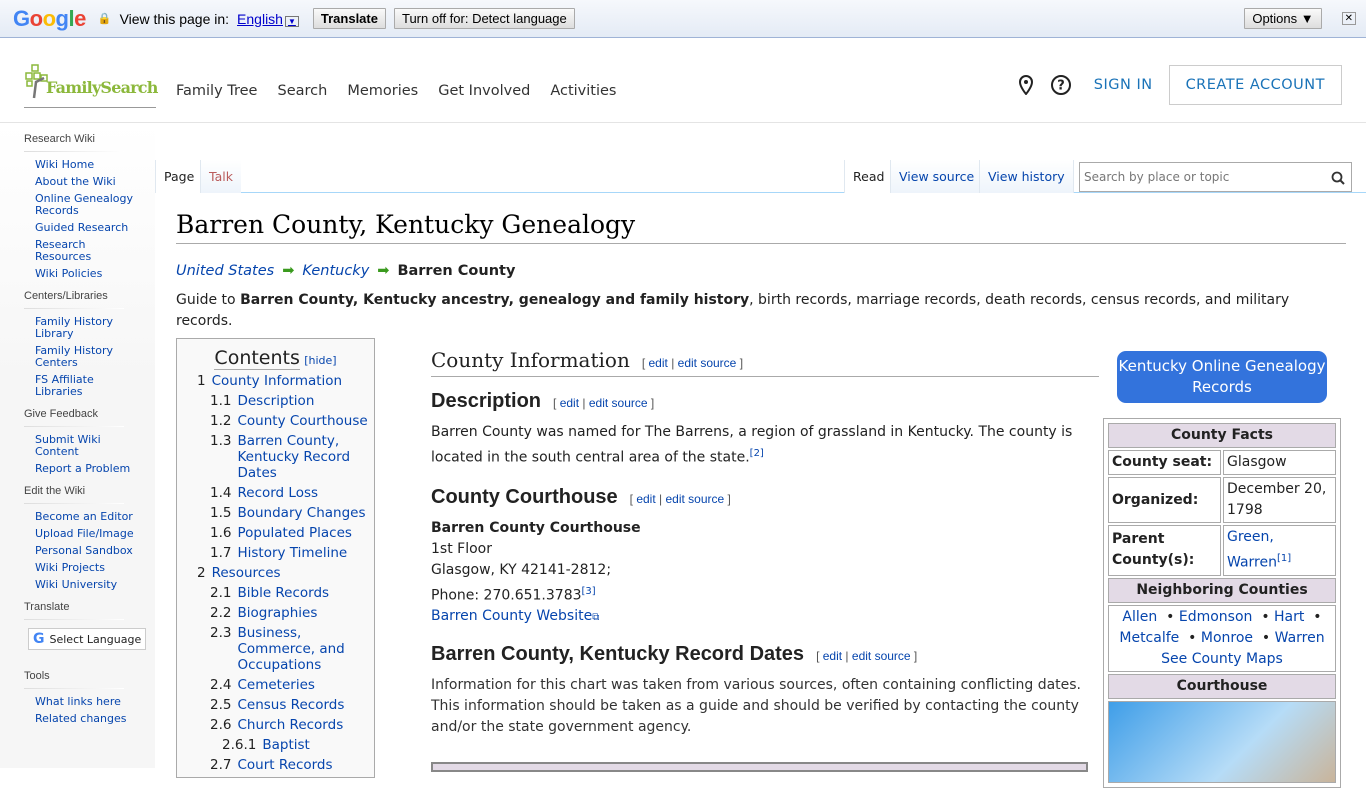 The image size is (1366, 788). I want to click on sidebar-item: Wiki Policies, so click(85, 274).